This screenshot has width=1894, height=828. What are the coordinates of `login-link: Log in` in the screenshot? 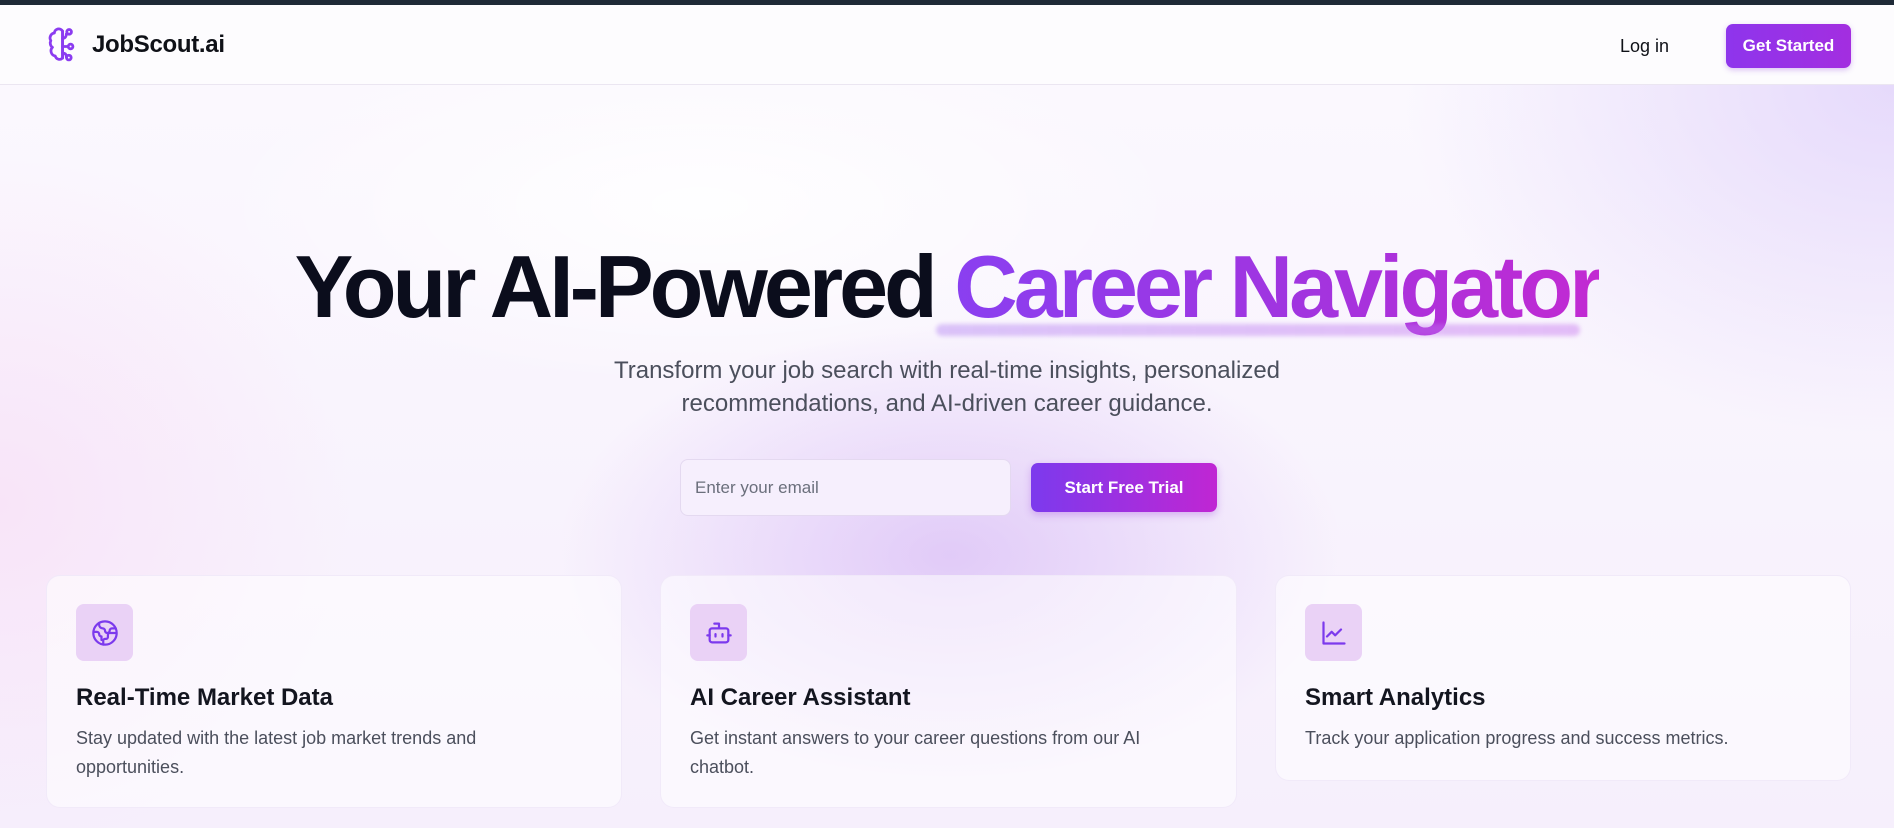 It's located at (1644, 46).